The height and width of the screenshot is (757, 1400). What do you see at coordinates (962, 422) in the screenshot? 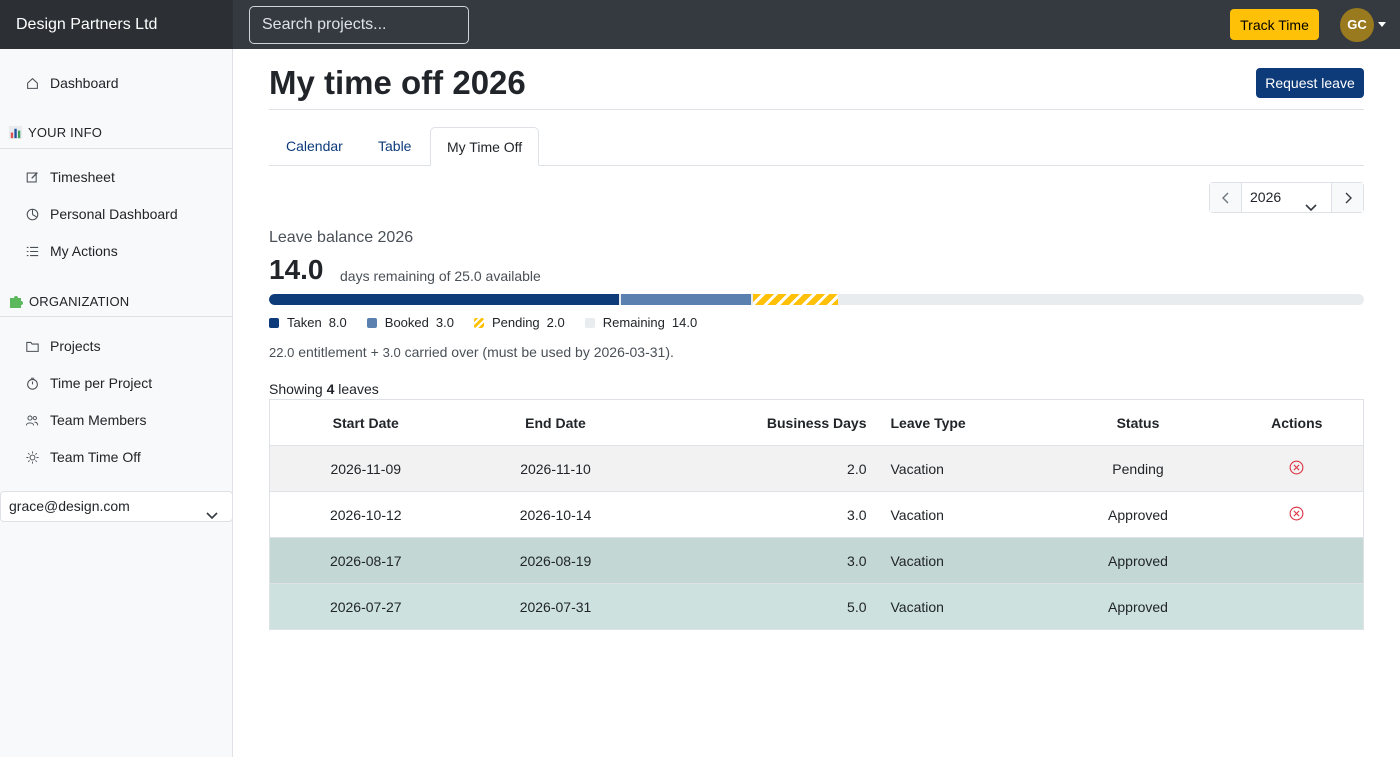
I see `column-header: Leave Type` at bounding box center [962, 422].